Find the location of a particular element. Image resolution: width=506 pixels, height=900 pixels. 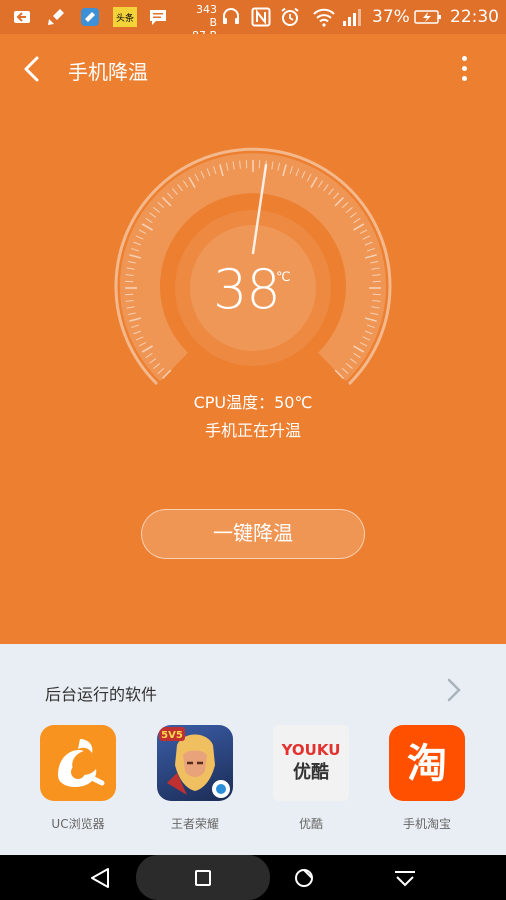

app-item-uc-browser: UC浏览器 is located at coordinates (78, 778).